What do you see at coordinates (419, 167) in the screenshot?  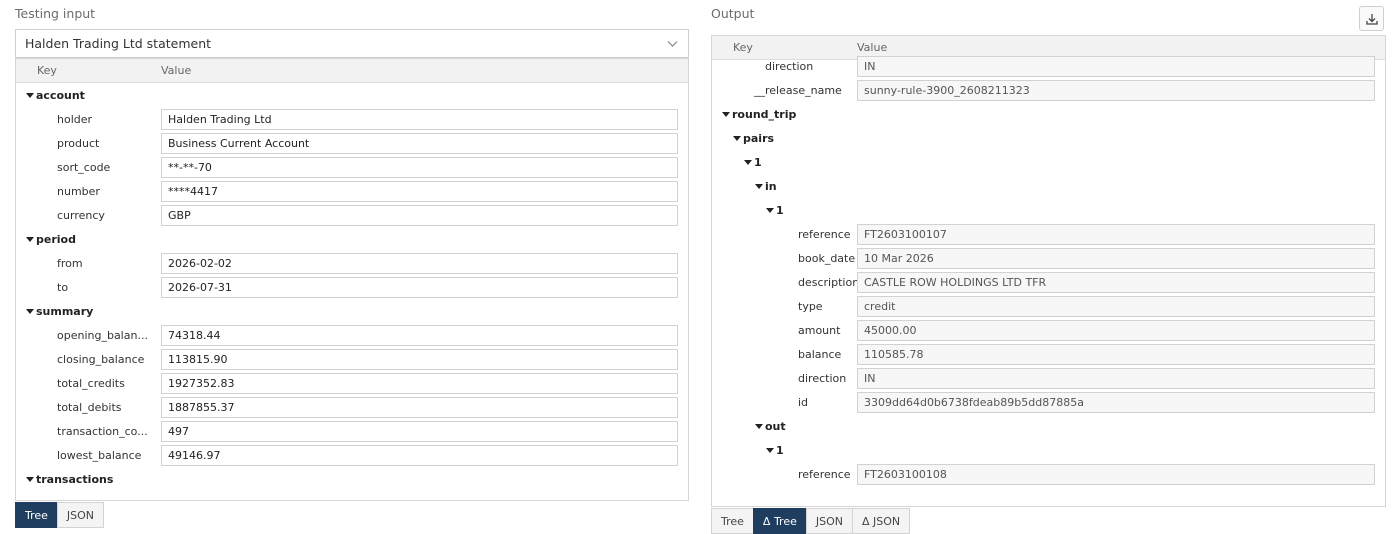 I see `tree-value-sort-code-field: **-**-70` at bounding box center [419, 167].